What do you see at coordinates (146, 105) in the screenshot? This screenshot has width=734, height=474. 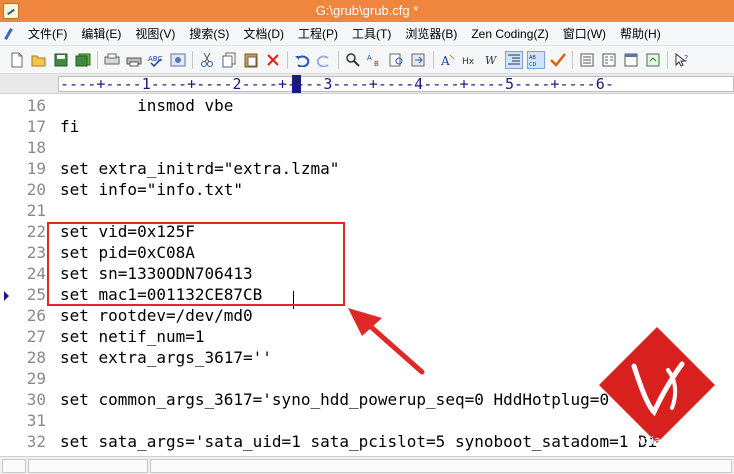 I see `line-text: insmod vbe` at bounding box center [146, 105].